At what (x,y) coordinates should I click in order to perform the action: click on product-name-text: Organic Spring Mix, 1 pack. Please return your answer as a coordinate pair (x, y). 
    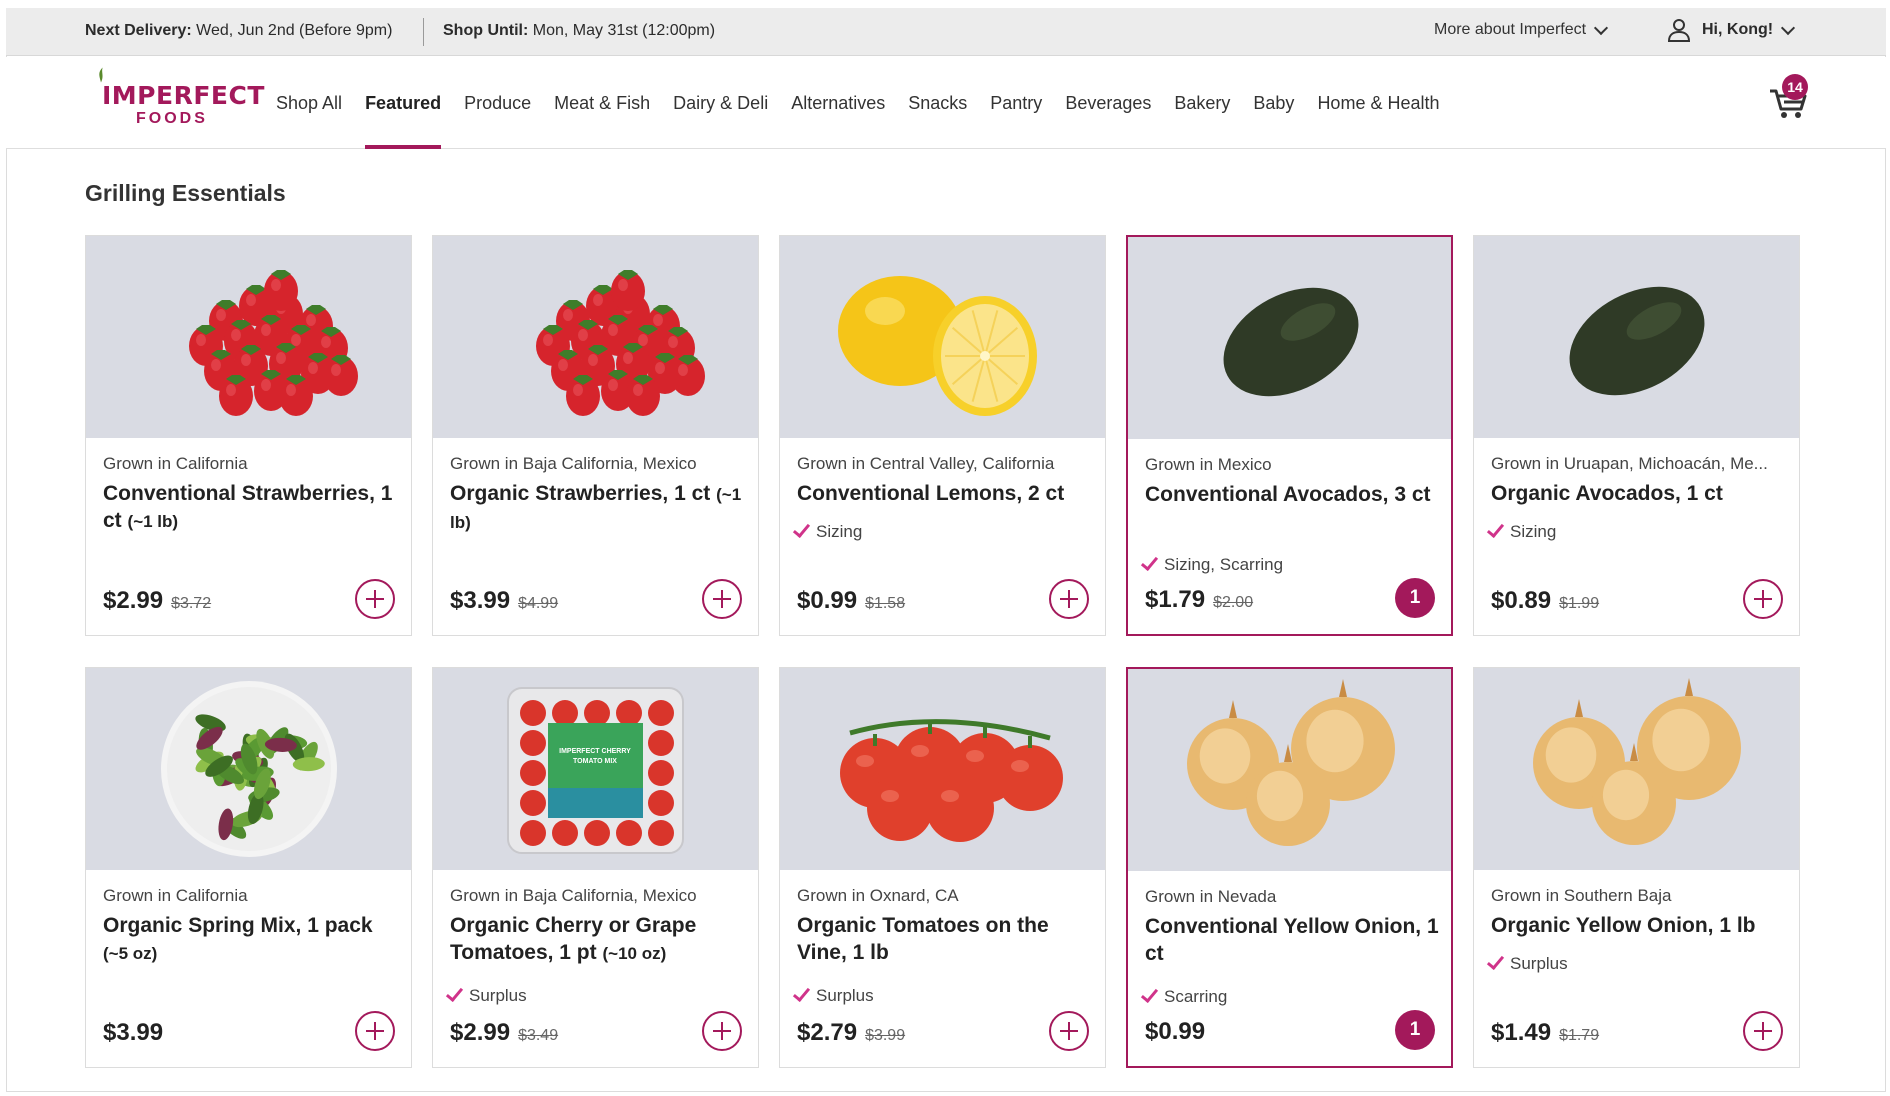
    Looking at the image, I should click on (238, 925).